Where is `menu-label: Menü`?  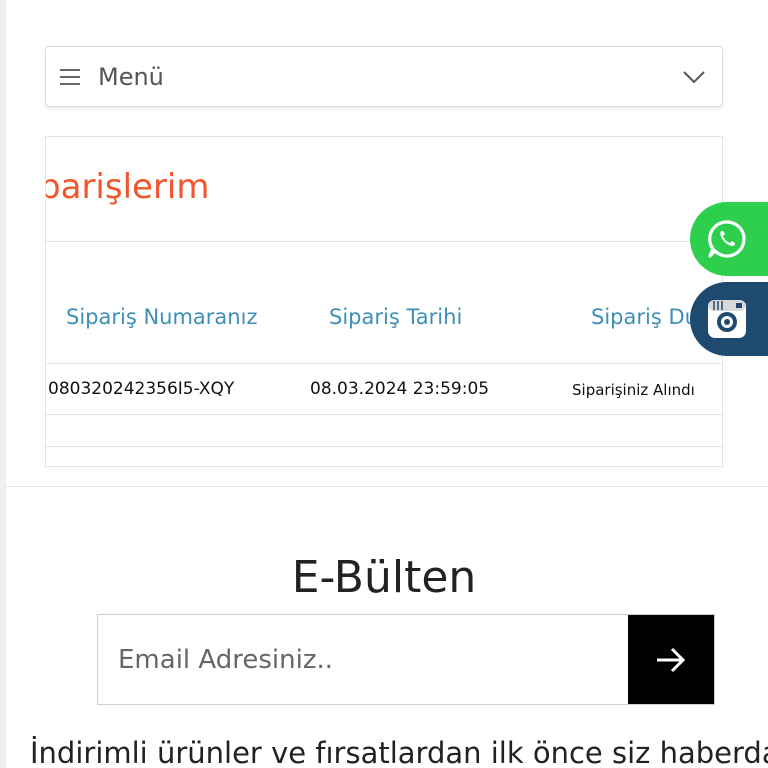
menu-label: Menü is located at coordinates (131, 76).